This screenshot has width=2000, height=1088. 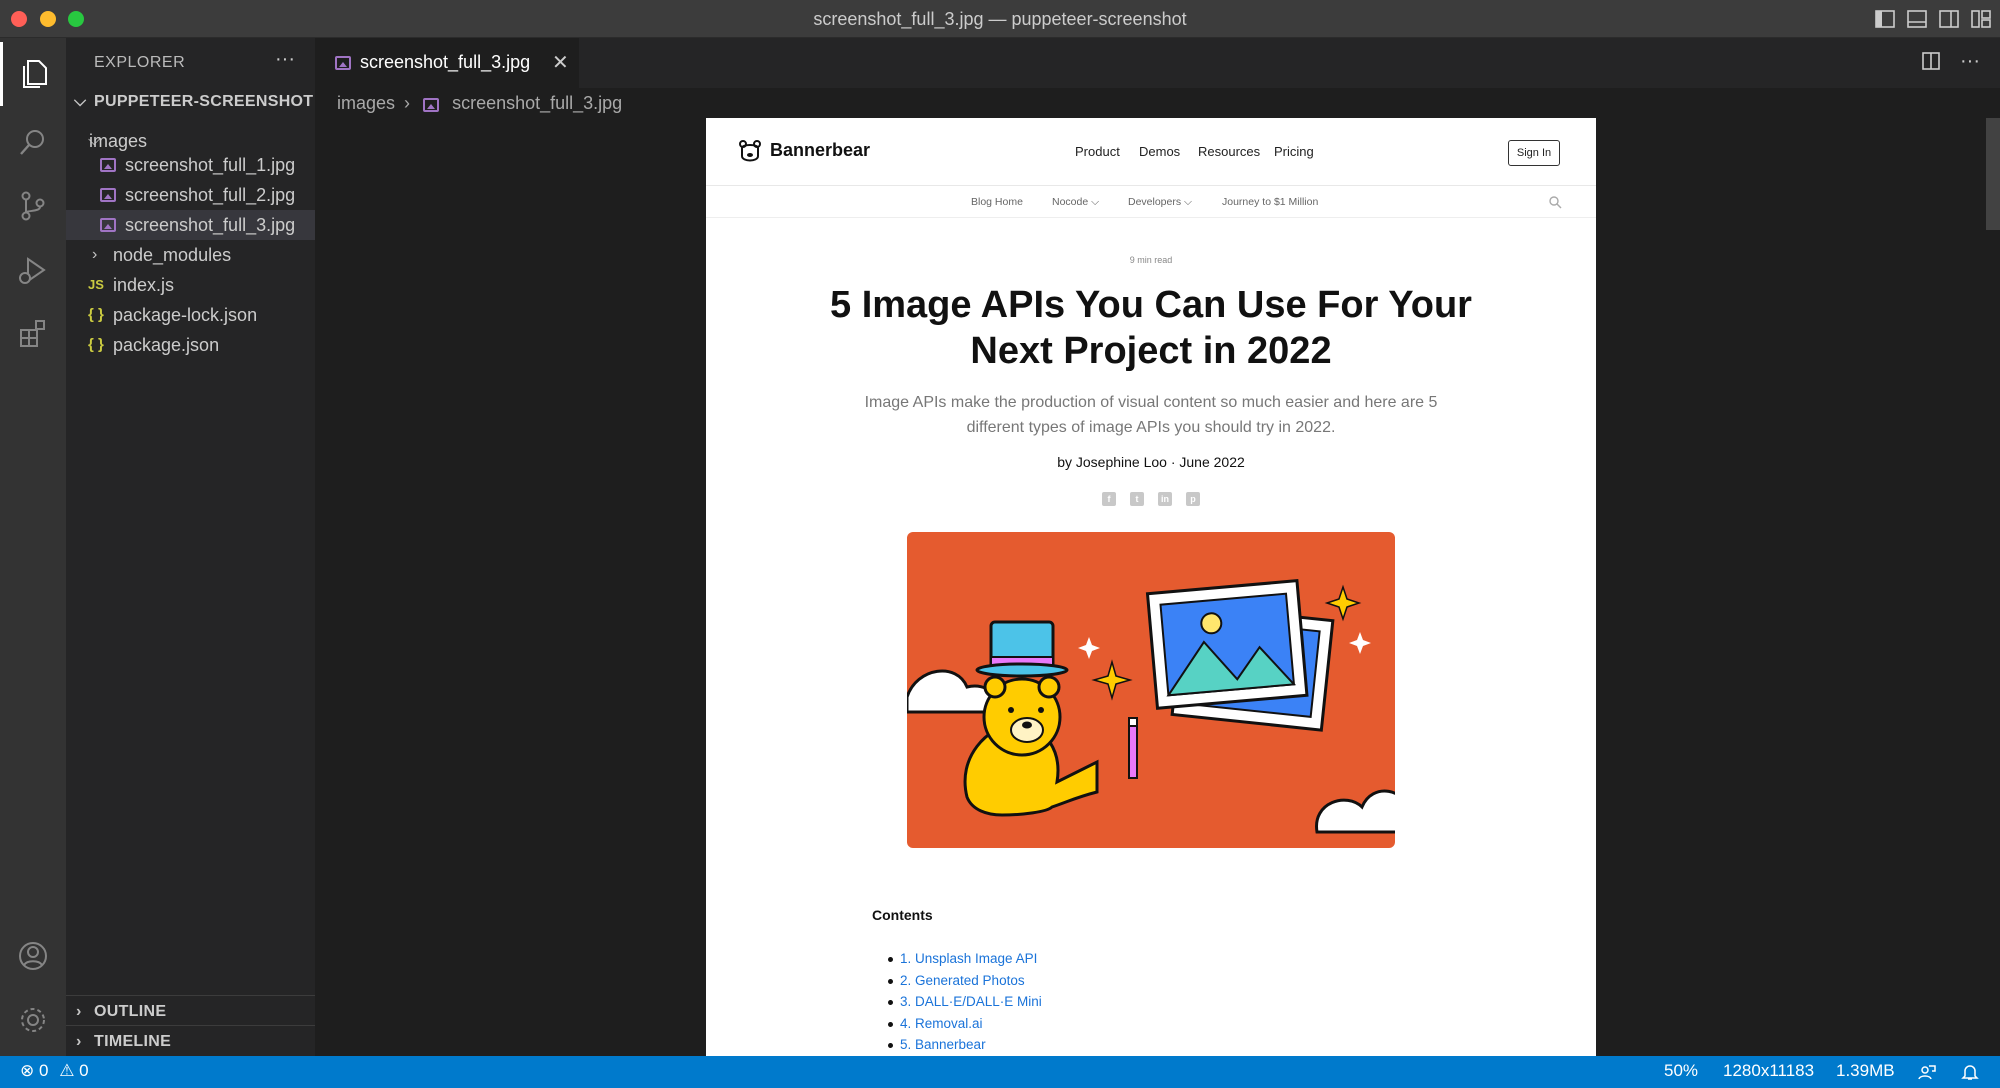 What do you see at coordinates (133, 1041) in the screenshot?
I see `timeline-label: TIMELINE` at bounding box center [133, 1041].